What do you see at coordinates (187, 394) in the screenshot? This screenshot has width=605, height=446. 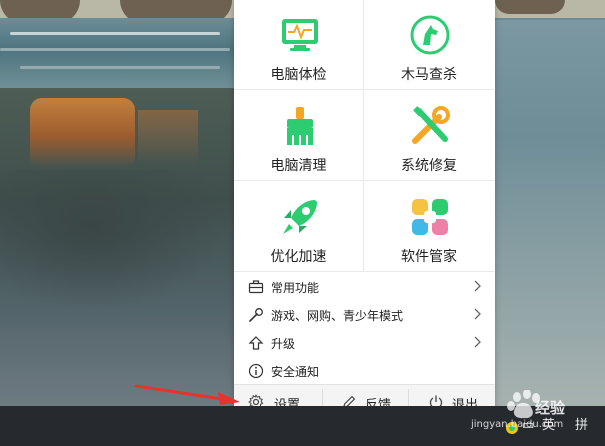 I see `annotation-arrow` at bounding box center [187, 394].